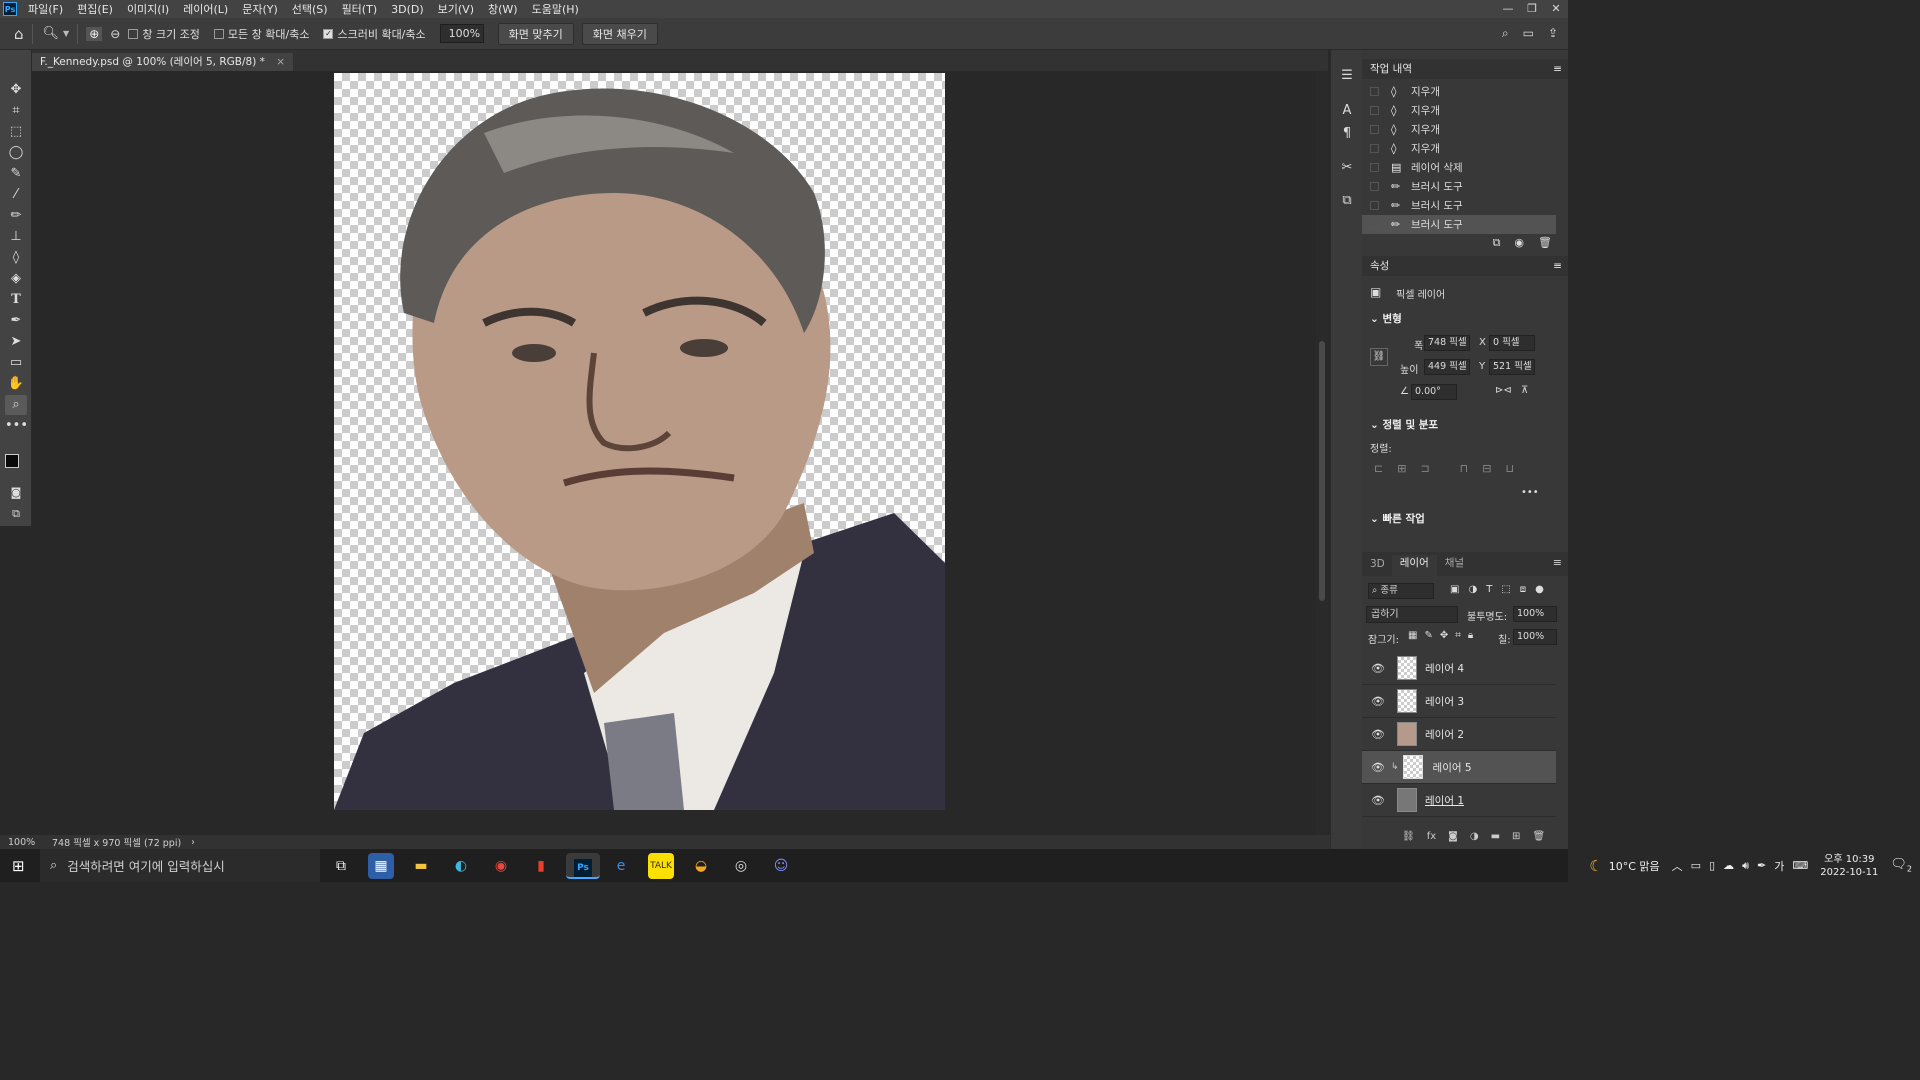  Describe the element at coordinates (16, 300) in the screenshot. I see `type-tool-icon: T` at that location.